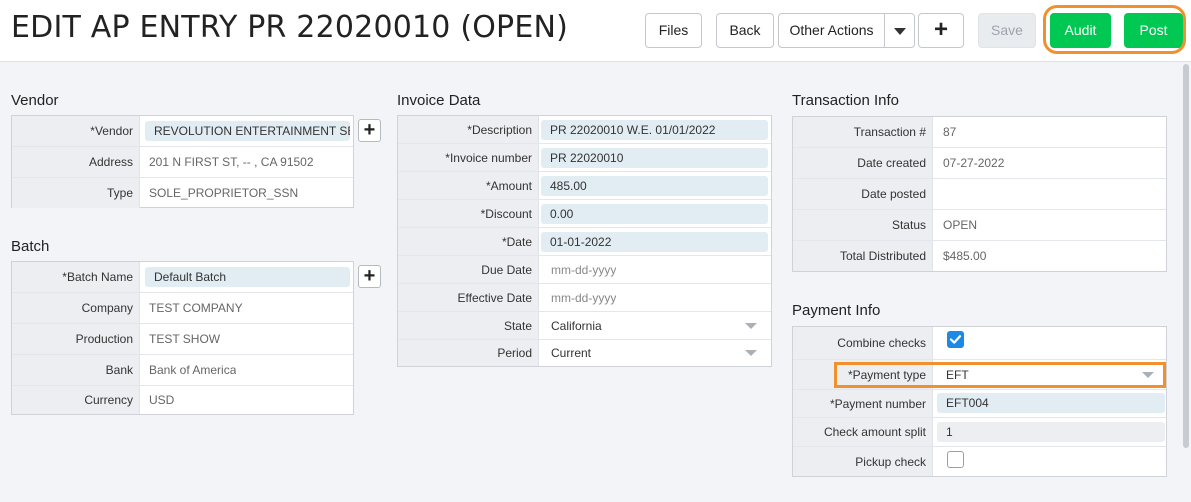 The width and height of the screenshot is (1191, 502). Describe the element at coordinates (955, 459) in the screenshot. I see `pickup-check-checkbox` at that location.